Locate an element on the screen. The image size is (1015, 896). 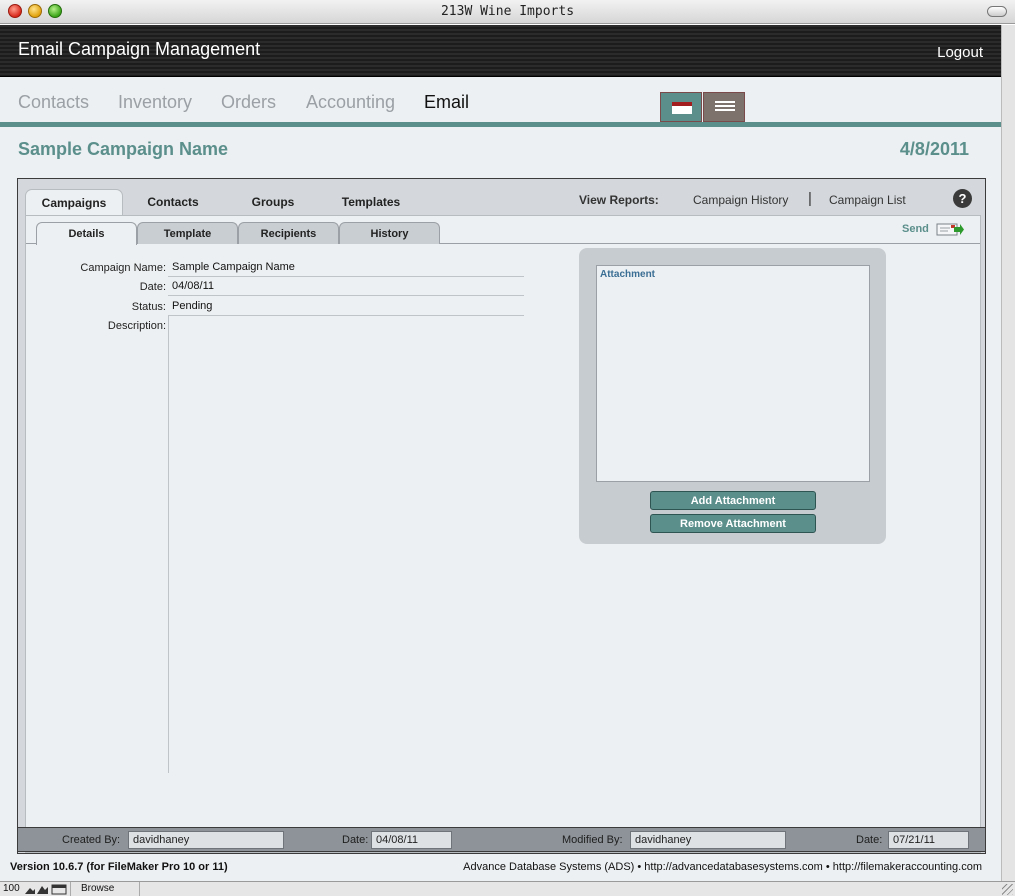
nav-item-accounting: Accounting is located at coordinates (350, 102).